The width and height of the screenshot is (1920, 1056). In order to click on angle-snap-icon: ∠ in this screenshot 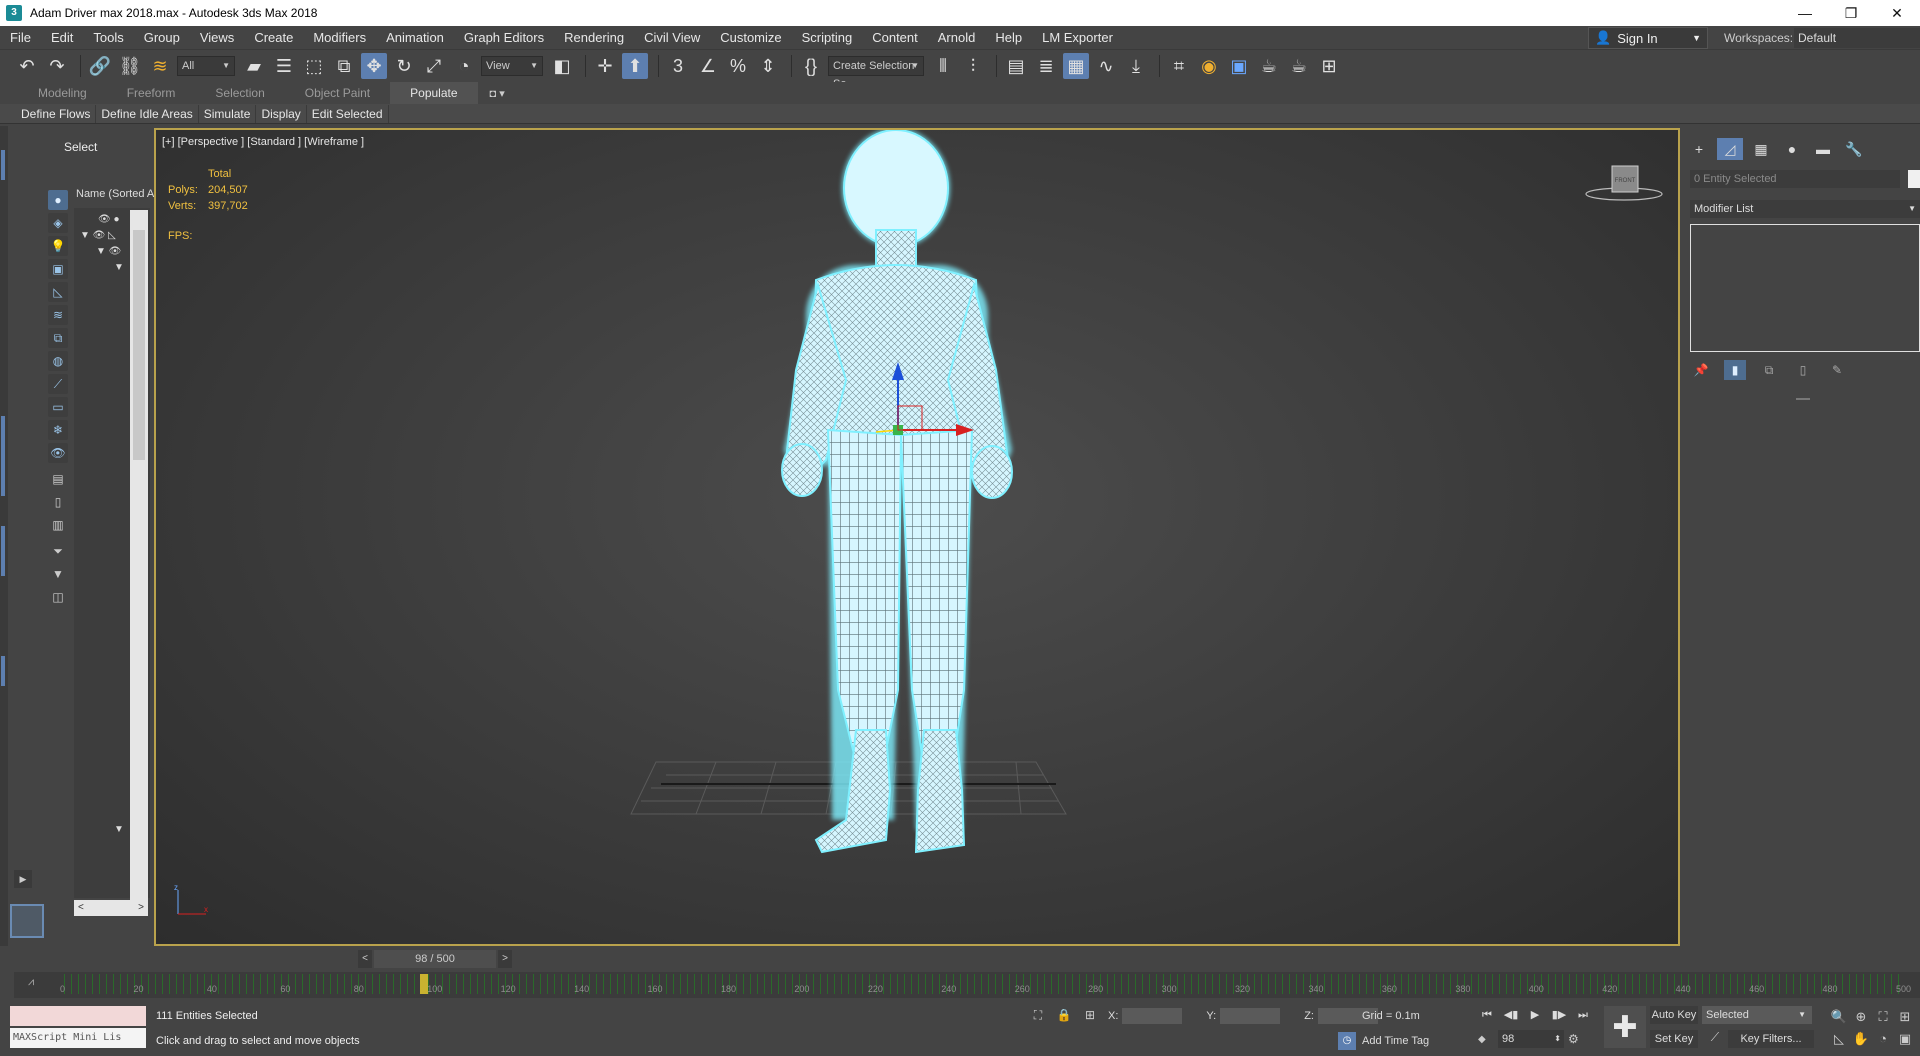, I will do `click(708, 66)`.